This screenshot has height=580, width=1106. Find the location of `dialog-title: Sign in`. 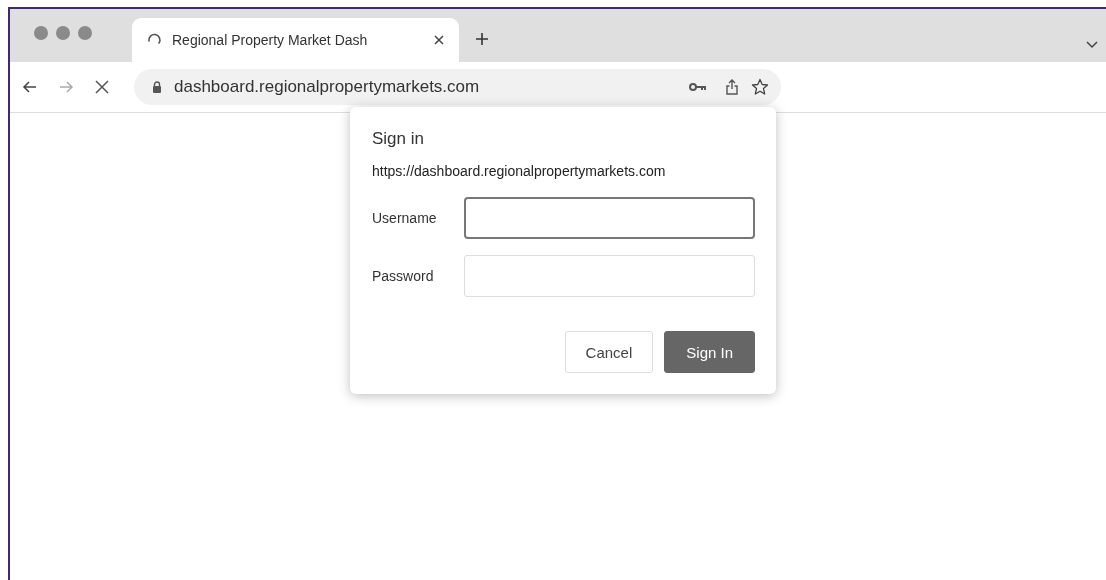

dialog-title: Sign in is located at coordinates (398, 139).